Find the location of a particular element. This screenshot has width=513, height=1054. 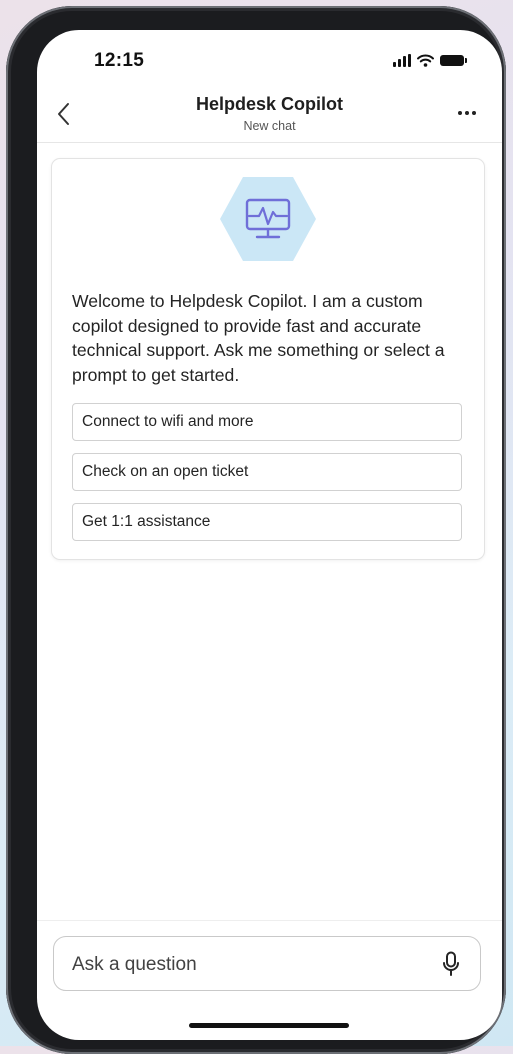

prompt-button: Connect to wifi and more is located at coordinates (267, 422).